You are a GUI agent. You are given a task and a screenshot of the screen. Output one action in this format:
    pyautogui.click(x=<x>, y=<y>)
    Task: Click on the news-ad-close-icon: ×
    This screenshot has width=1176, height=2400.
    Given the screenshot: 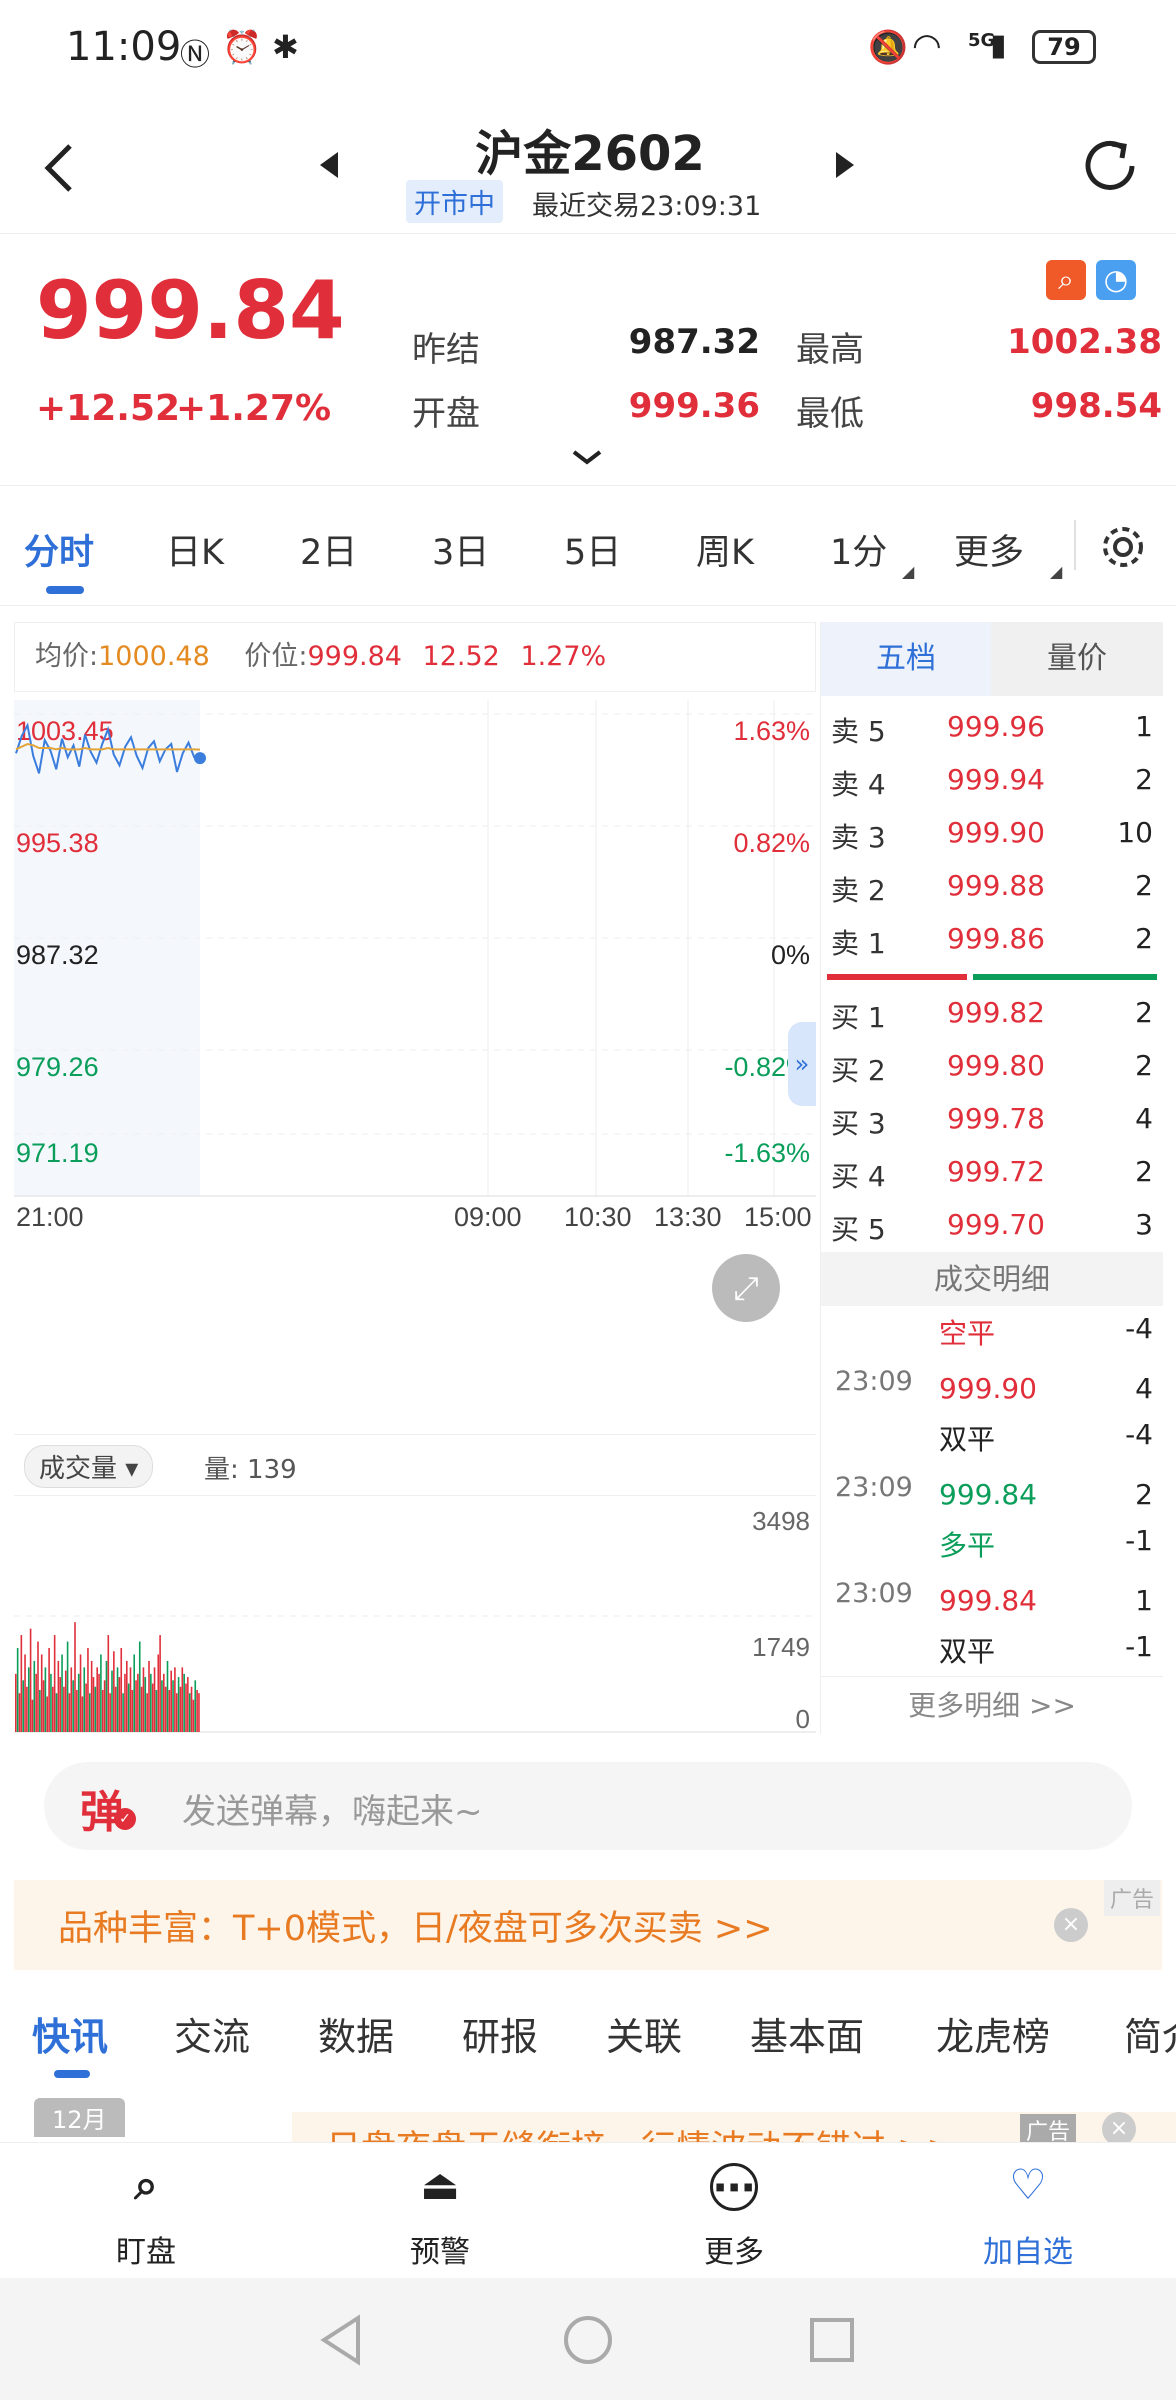 What is the action you would take?
    pyautogui.click(x=1119, y=2127)
    